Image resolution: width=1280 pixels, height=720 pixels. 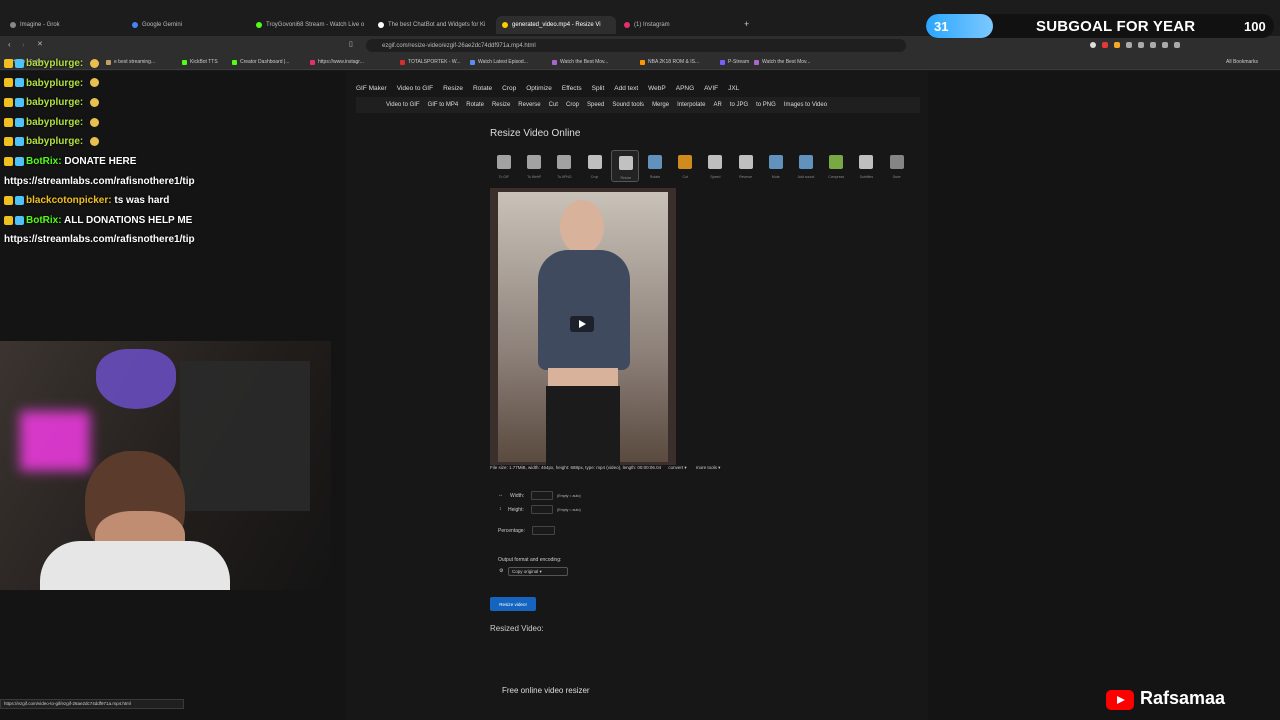 What do you see at coordinates (628, 105) in the screenshot?
I see `subnav-item-sound-tools: Sound tools` at bounding box center [628, 105].